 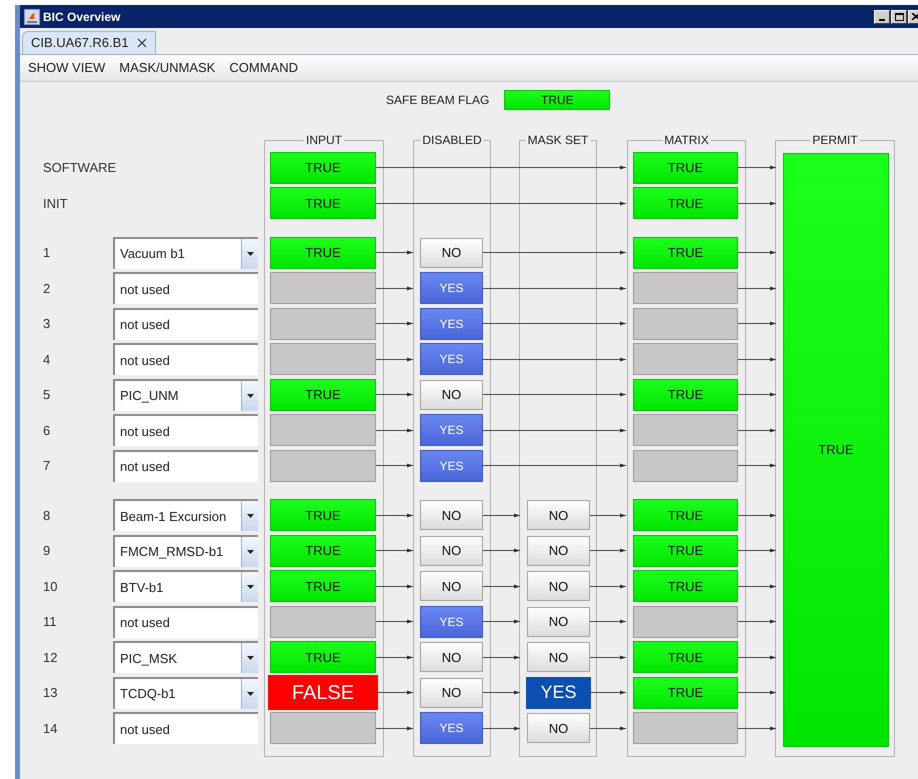 What do you see at coordinates (185, 252) in the screenshot?
I see `dropdown-field: Vacuum b1` at bounding box center [185, 252].